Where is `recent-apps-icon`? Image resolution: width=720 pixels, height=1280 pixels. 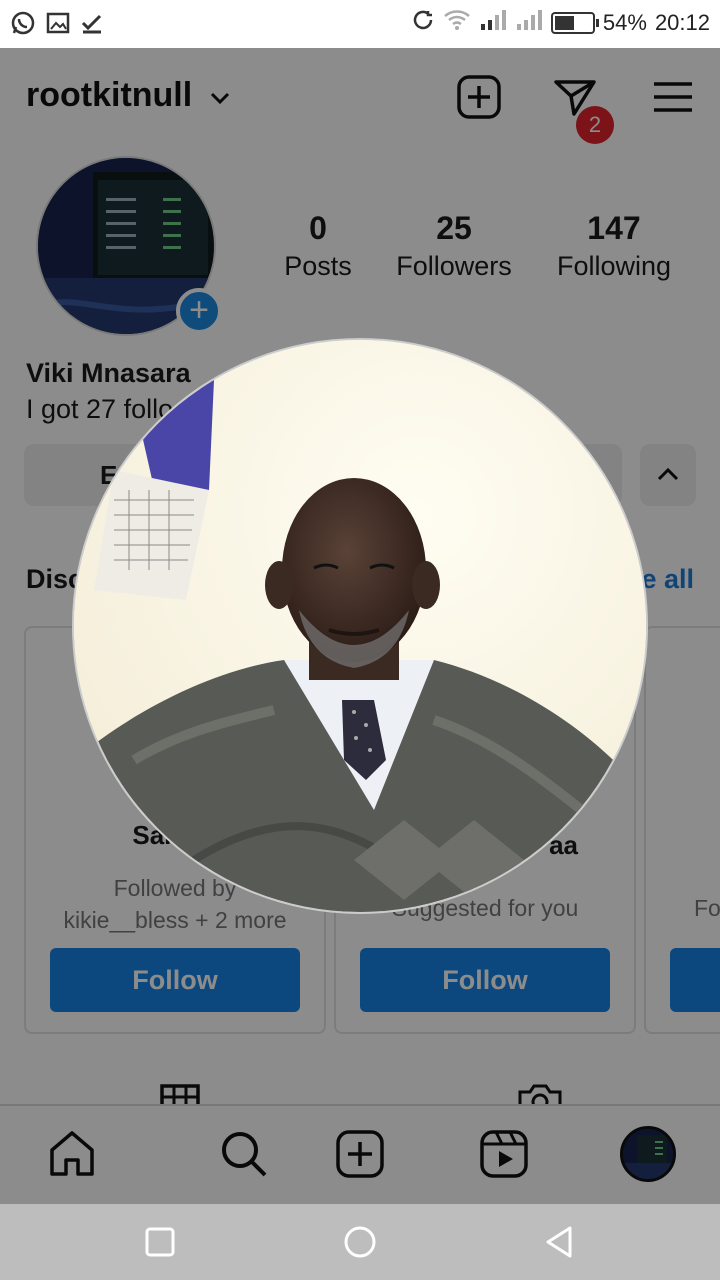 recent-apps-icon is located at coordinates (160, 1242).